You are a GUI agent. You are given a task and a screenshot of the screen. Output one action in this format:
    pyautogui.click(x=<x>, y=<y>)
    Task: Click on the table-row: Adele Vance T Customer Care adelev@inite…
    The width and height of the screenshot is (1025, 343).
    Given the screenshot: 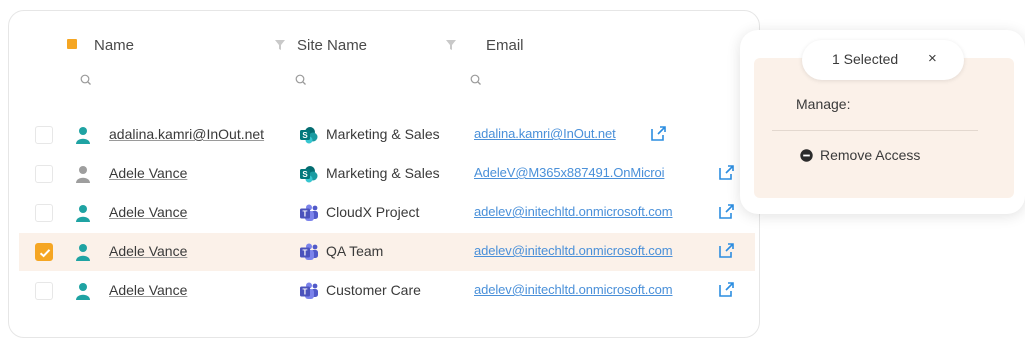 What is the action you would take?
    pyautogui.click(x=387, y=291)
    